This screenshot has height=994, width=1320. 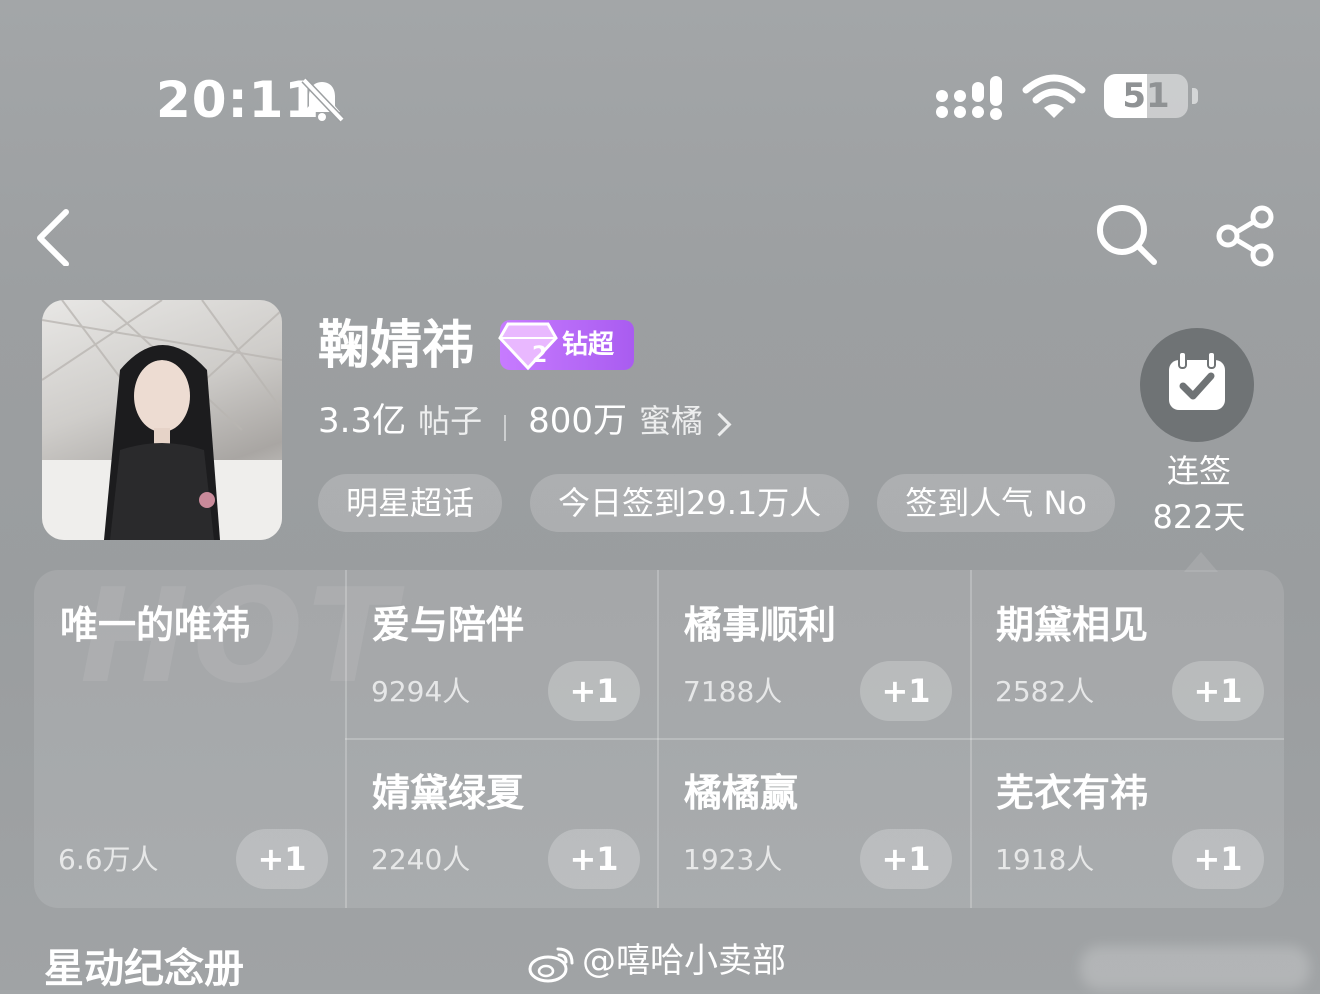 What do you see at coordinates (1199, 517) in the screenshot?
I see `checkin-streak-days: 822天` at bounding box center [1199, 517].